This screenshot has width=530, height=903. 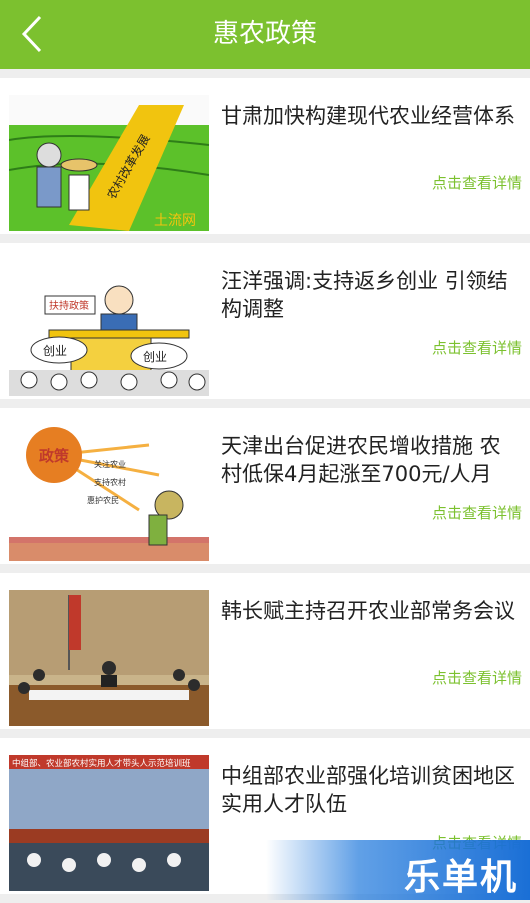 I want to click on article-title: 天津出台促进农民增收措施 农村低保4月起涨至700元/人月, so click(x=361, y=460).